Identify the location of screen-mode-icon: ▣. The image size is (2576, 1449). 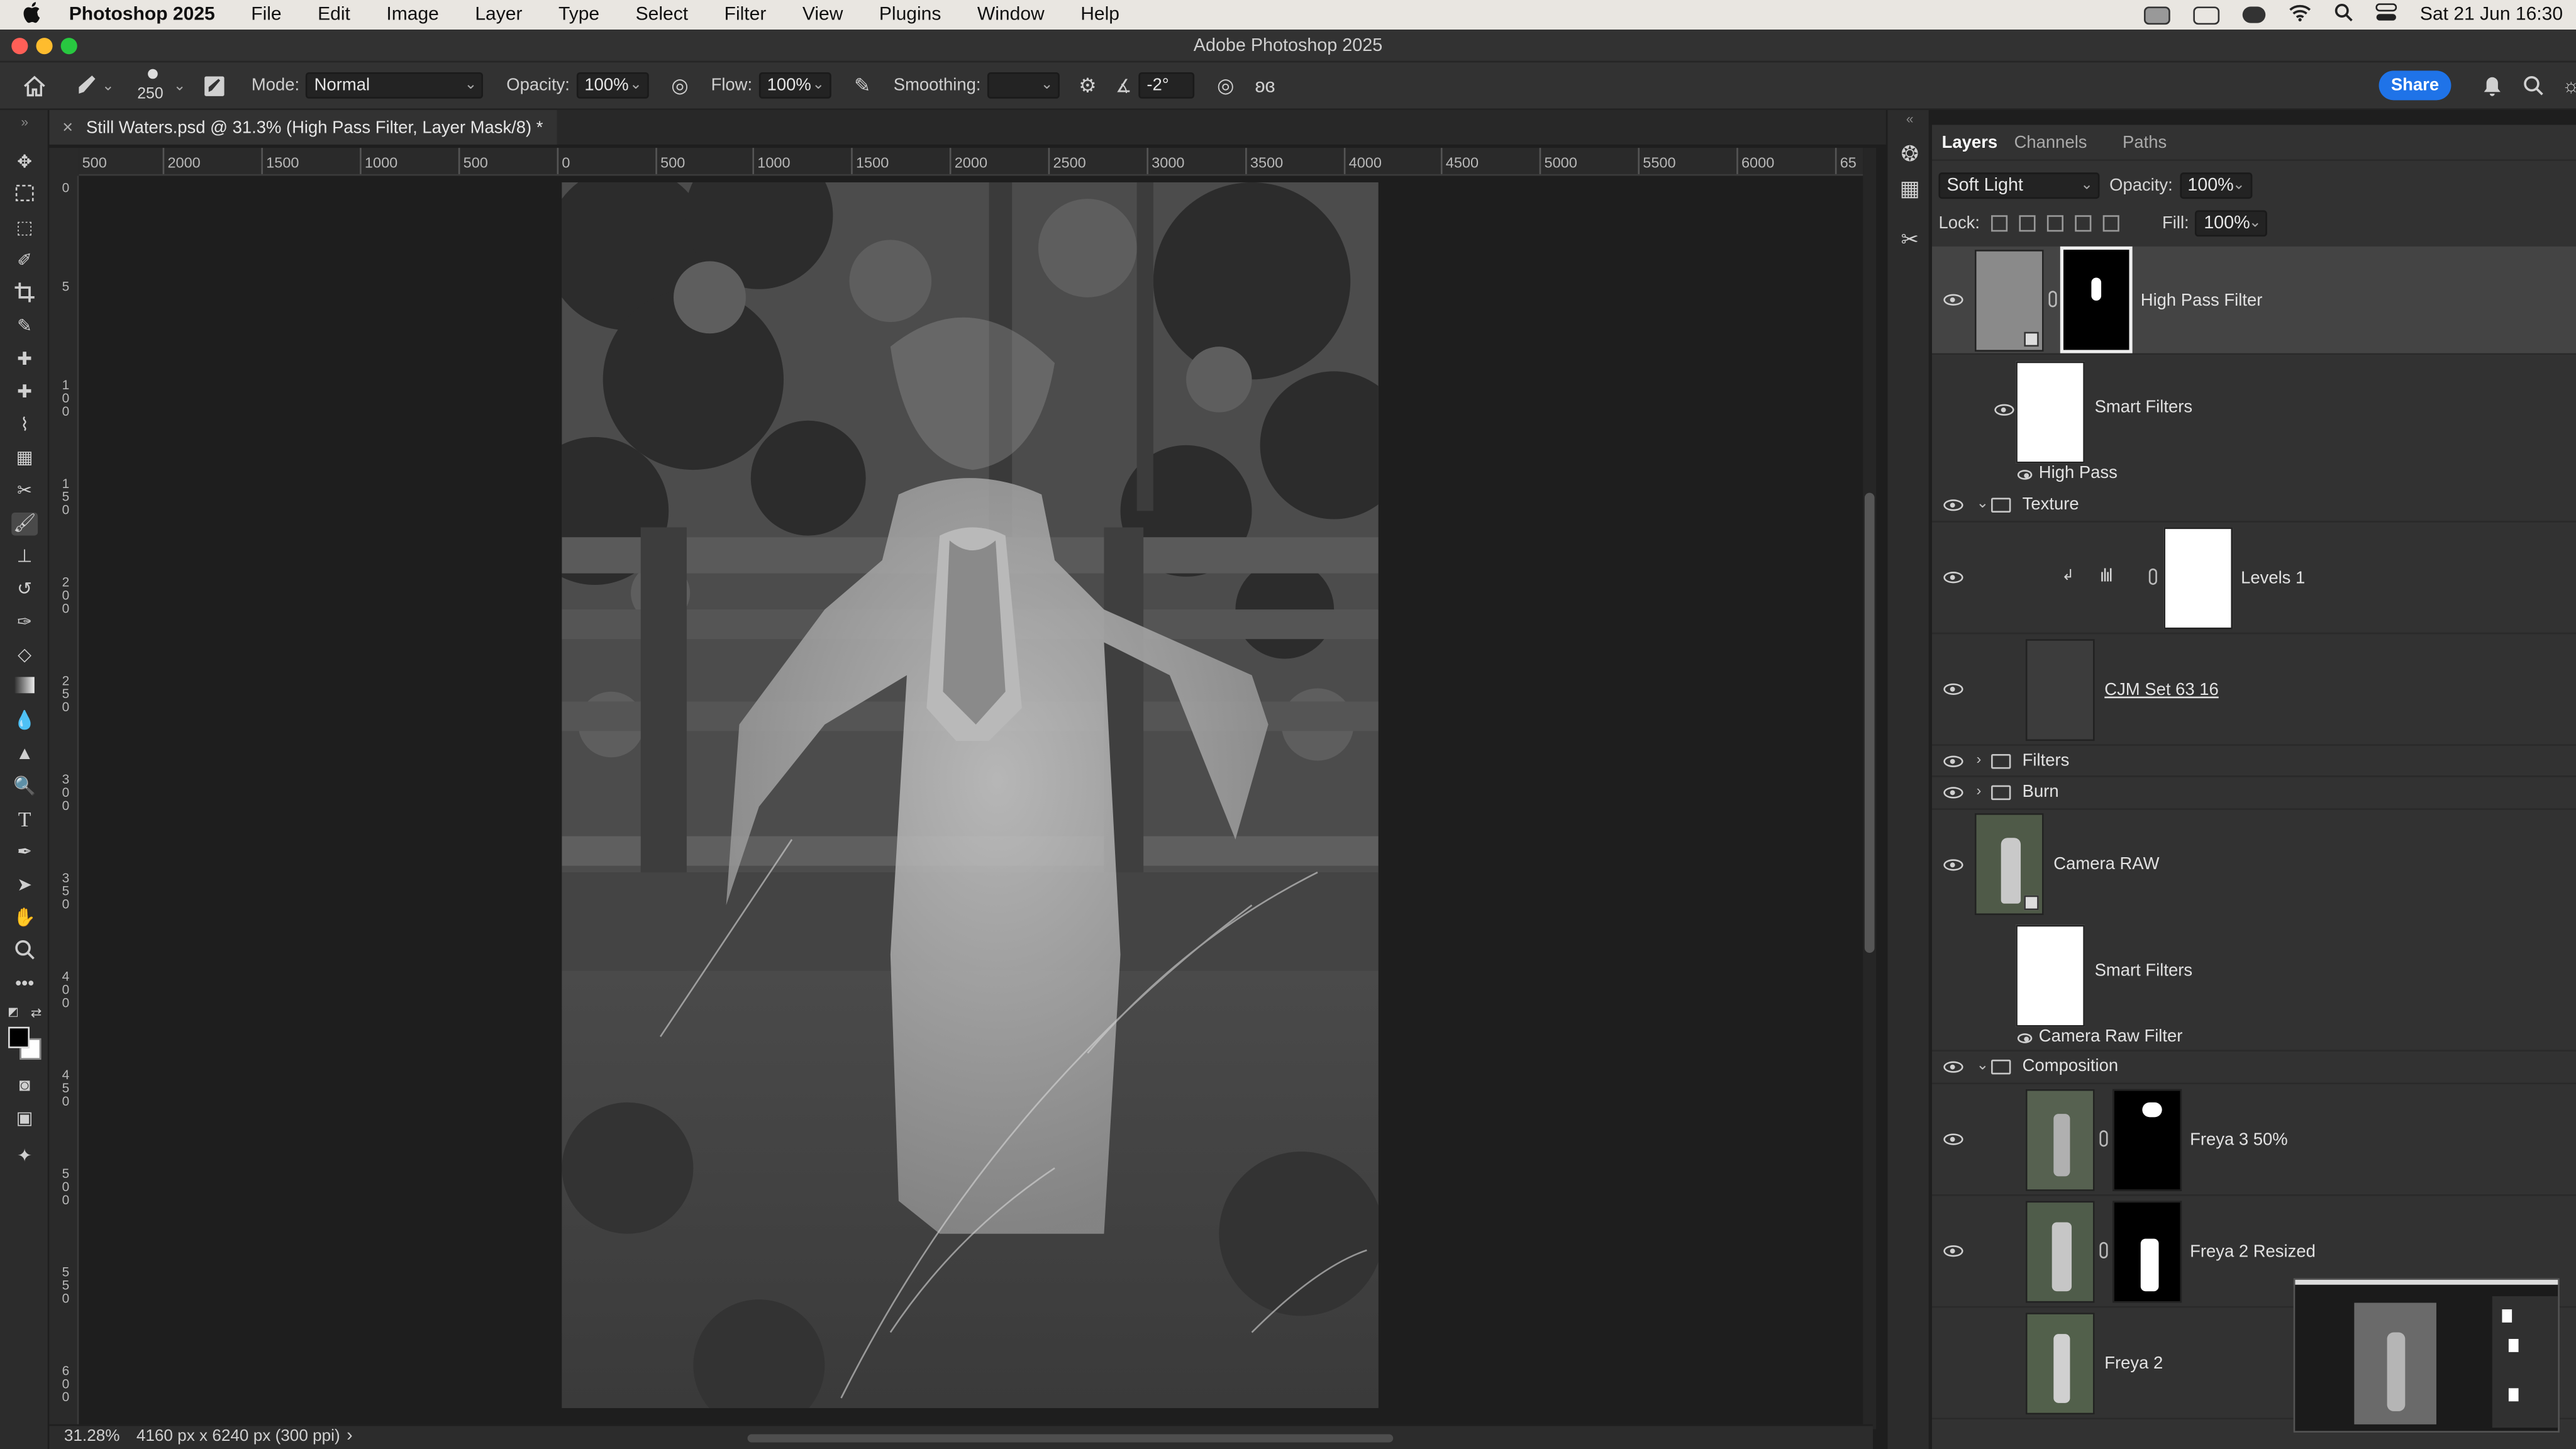
(24, 1119).